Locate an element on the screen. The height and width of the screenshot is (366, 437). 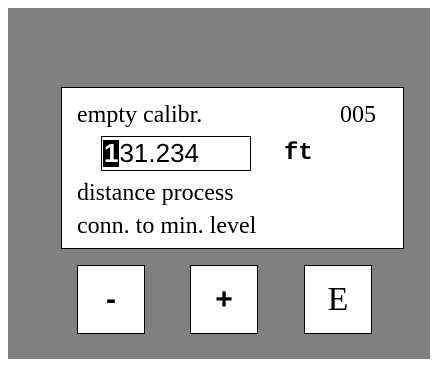
minus-button-label: - is located at coordinates (111, 299).